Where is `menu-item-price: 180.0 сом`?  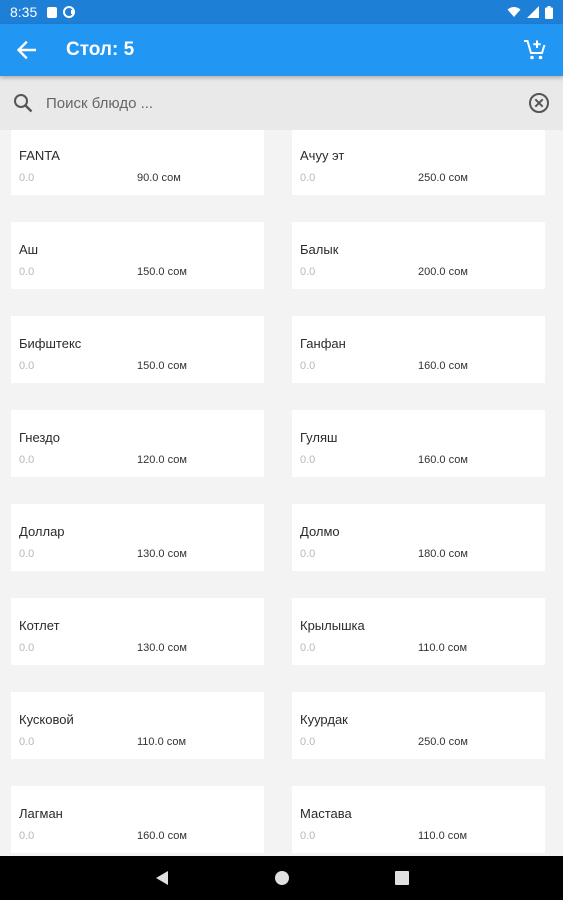
menu-item-price: 180.0 сом is located at coordinates (443, 554).